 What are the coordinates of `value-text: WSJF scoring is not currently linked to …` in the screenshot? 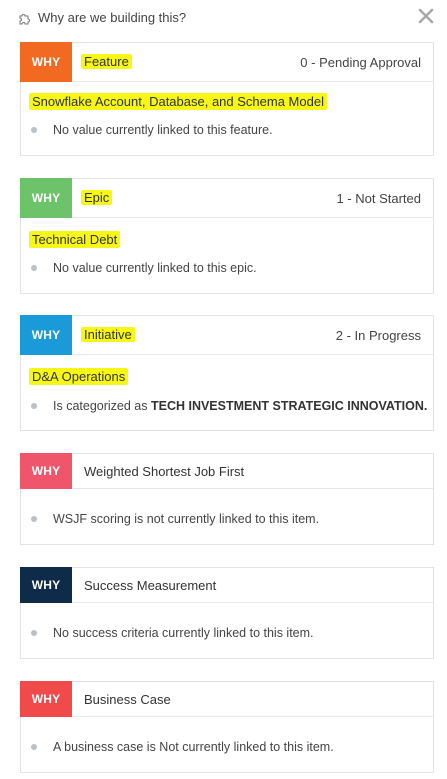 It's located at (186, 519).